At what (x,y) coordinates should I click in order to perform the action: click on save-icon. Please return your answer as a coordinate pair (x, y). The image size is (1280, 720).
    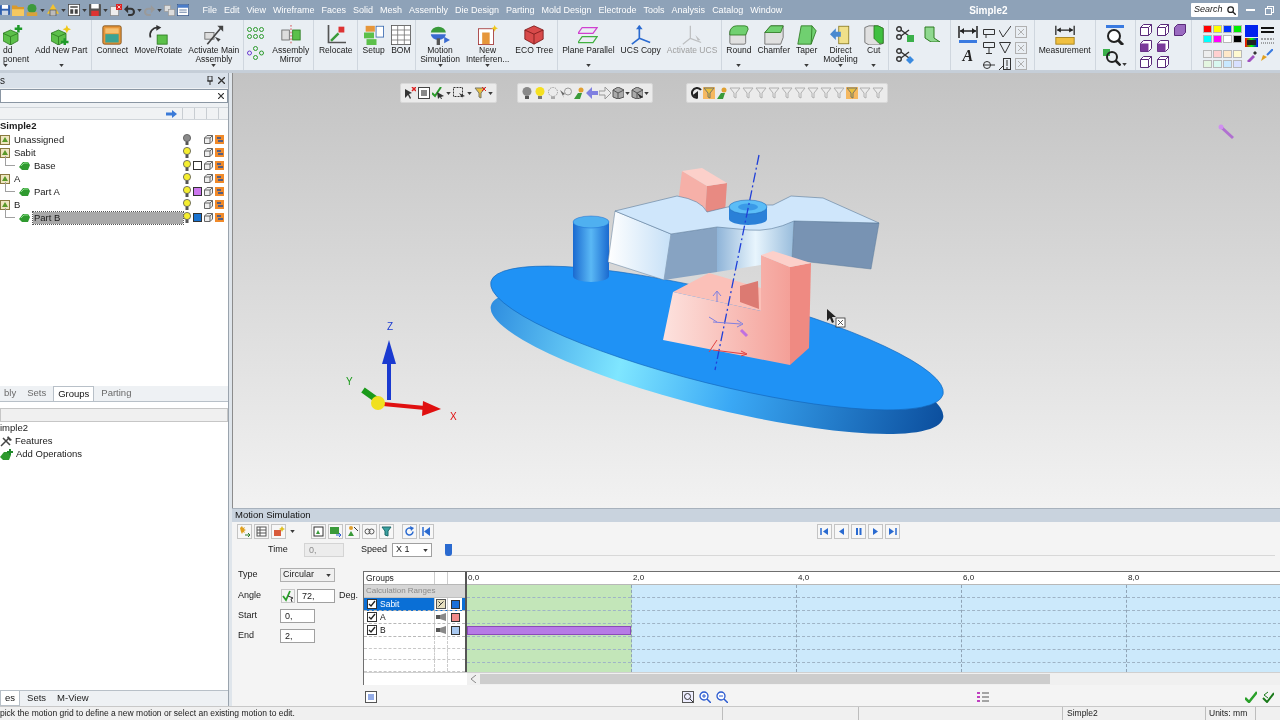
    Looking at the image, I should click on (5, 10).